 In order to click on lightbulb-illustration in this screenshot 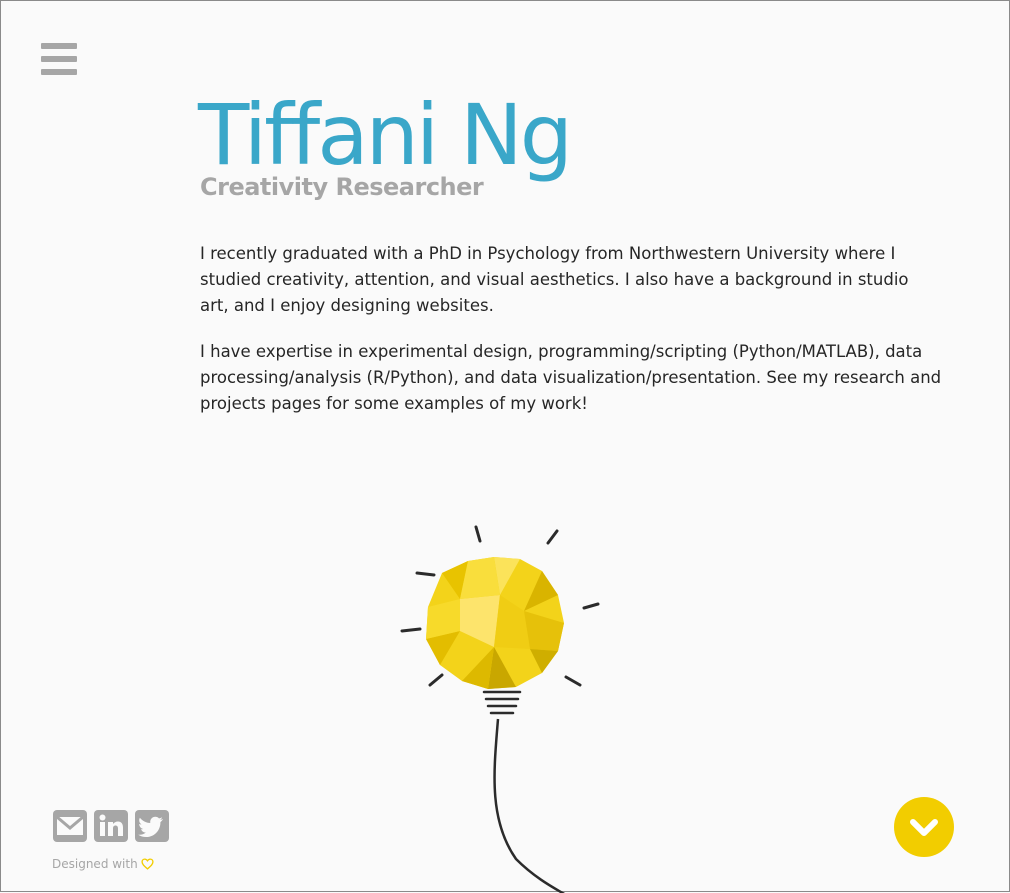, I will do `click(500, 709)`.